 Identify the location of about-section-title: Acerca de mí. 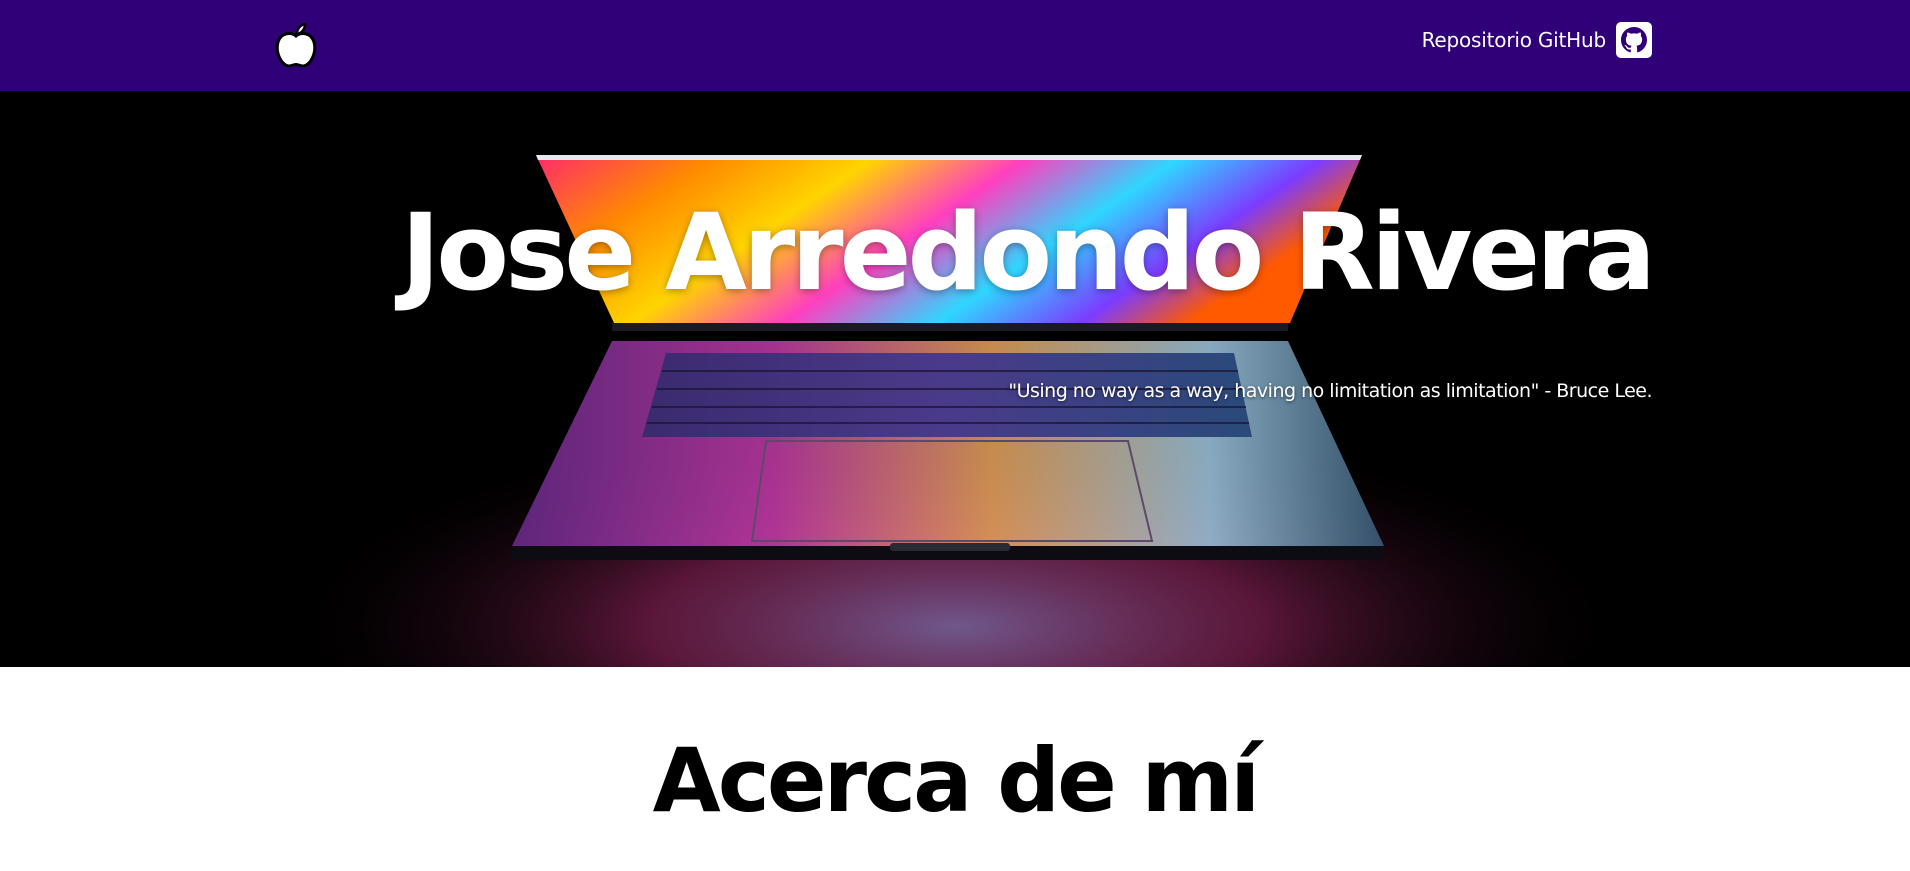
(956, 780).